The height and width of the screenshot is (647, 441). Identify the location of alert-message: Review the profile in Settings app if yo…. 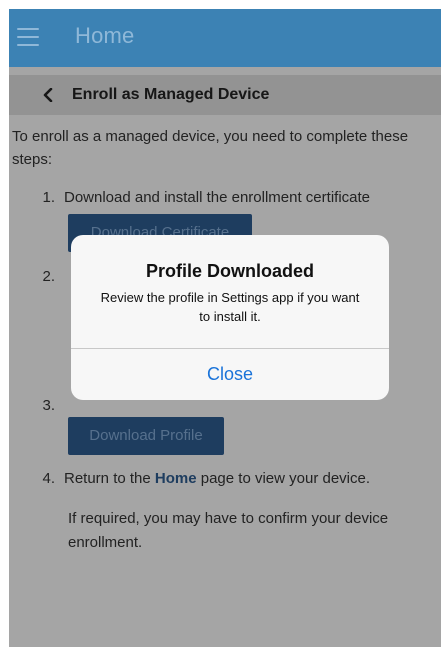
(230, 307).